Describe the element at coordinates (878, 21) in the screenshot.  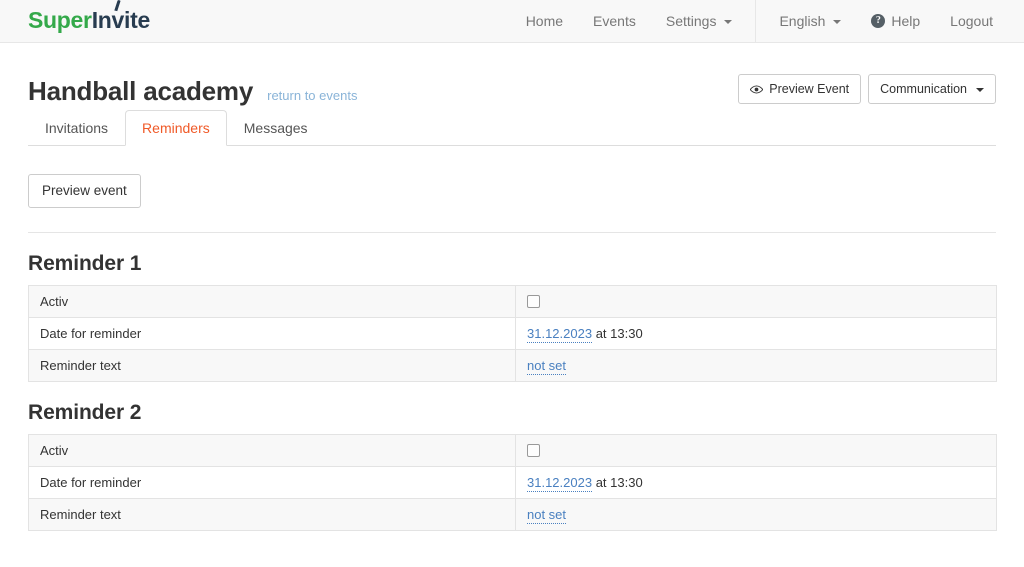
I see `question-circle-icon: ?` at that location.